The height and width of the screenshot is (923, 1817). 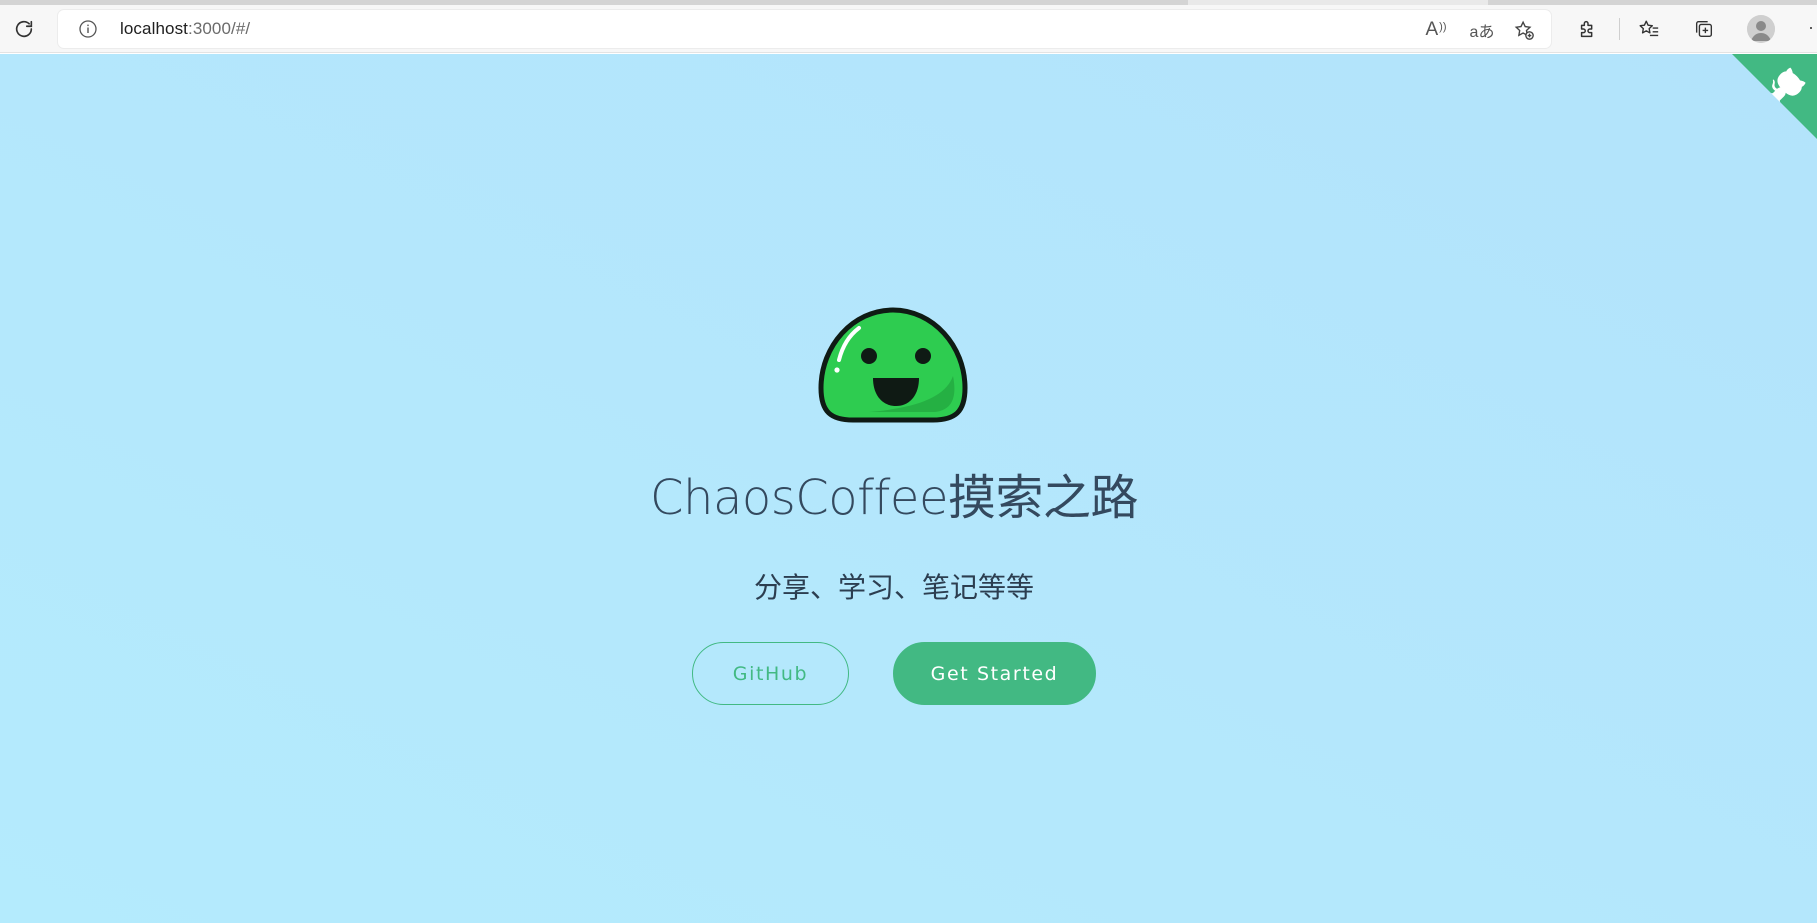 What do you see at coordinates (1524, 30) in the screenshot?
I see `add-favorite-icon` at bounding box center [1524, 30].